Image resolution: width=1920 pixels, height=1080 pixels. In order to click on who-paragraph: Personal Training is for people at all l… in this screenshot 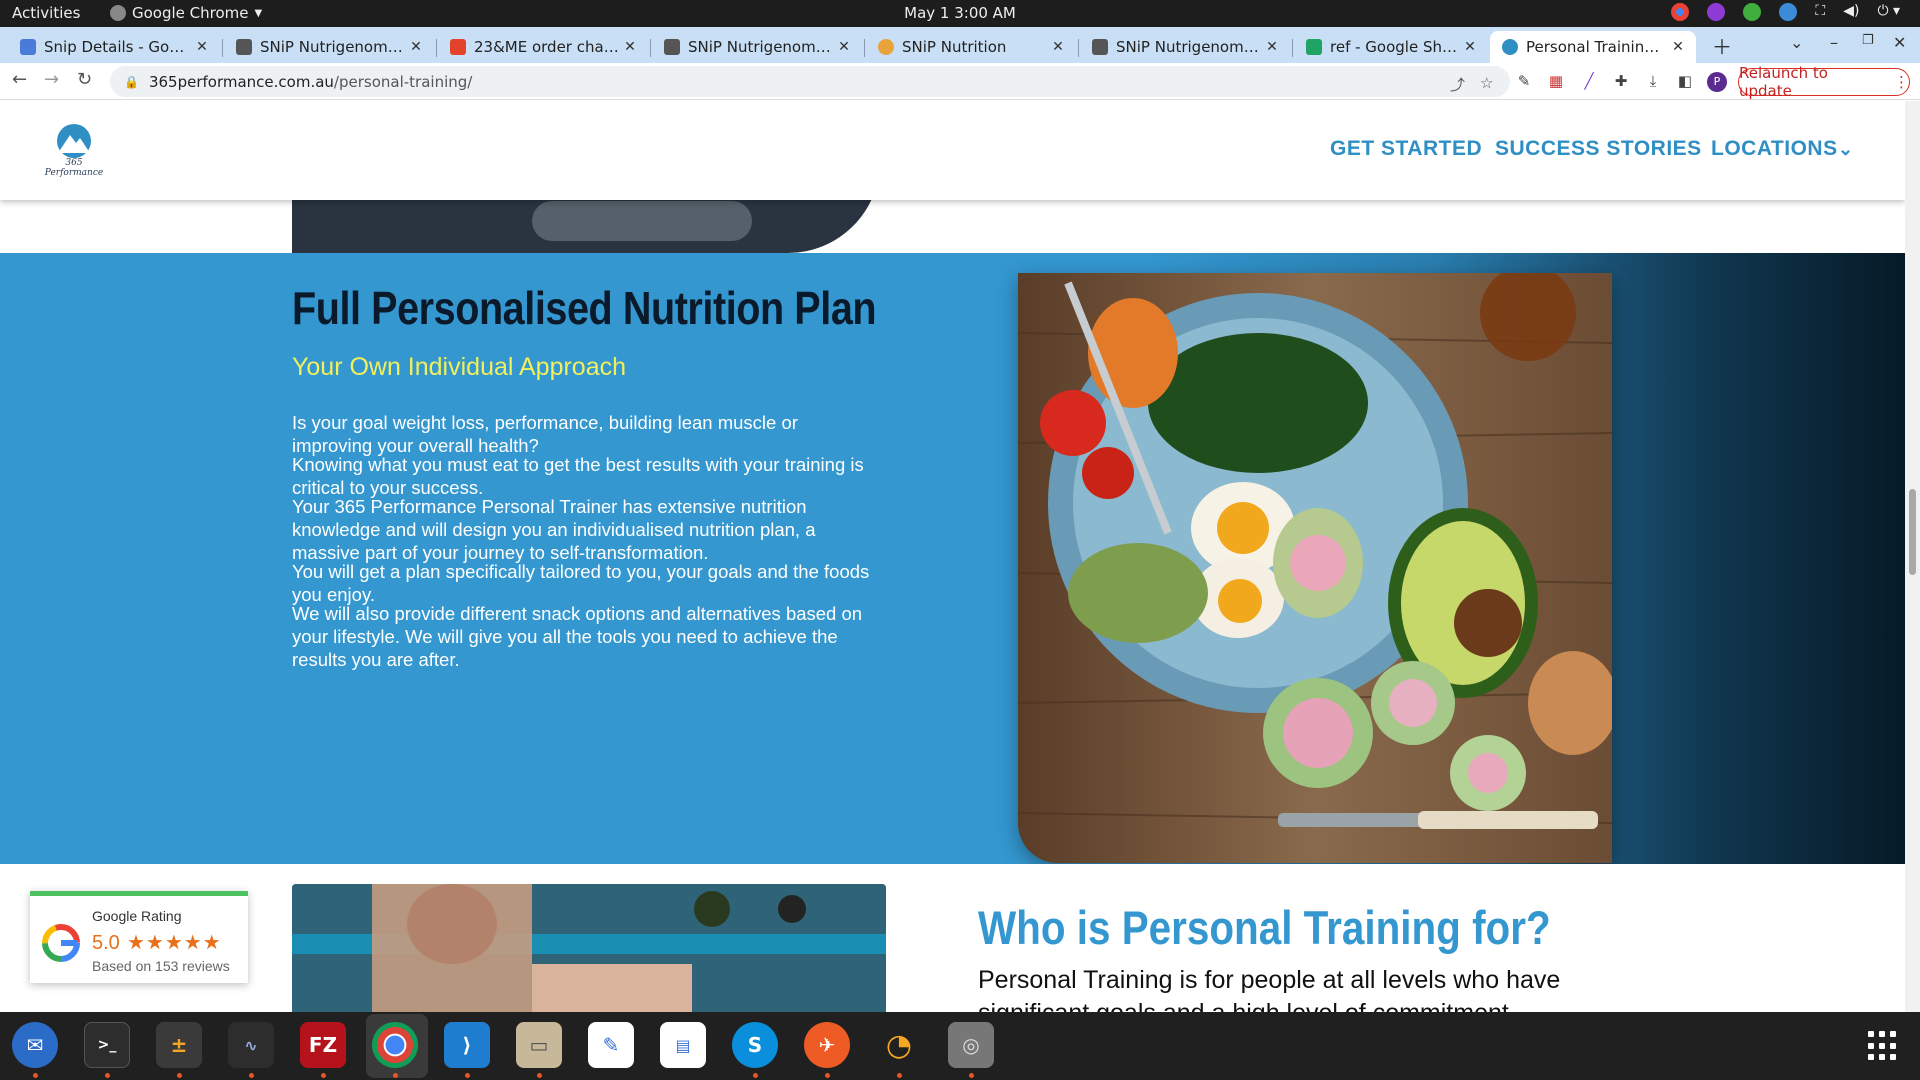, I will do `click(1269, 989)`.